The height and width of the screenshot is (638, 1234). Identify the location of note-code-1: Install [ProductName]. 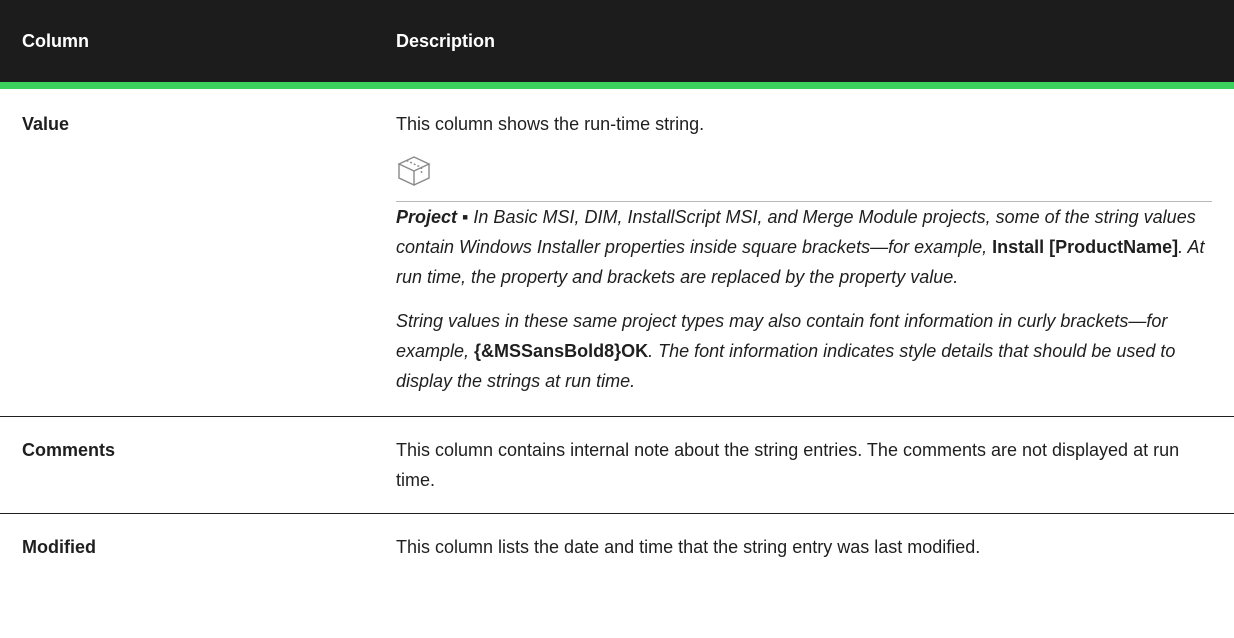
(1085, 247).